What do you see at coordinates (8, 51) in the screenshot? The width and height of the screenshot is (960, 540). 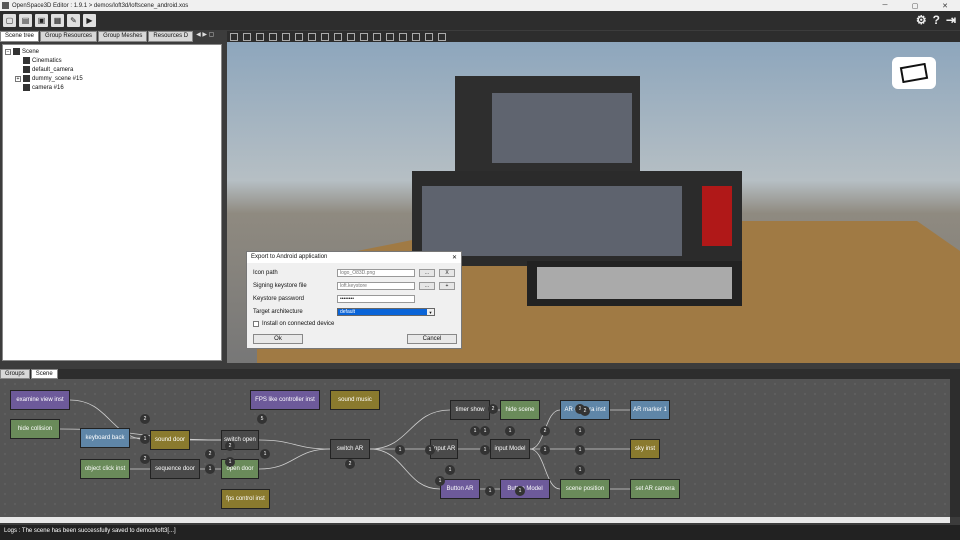 I see `collapse-icon: −` at bounding box center [8, 51].